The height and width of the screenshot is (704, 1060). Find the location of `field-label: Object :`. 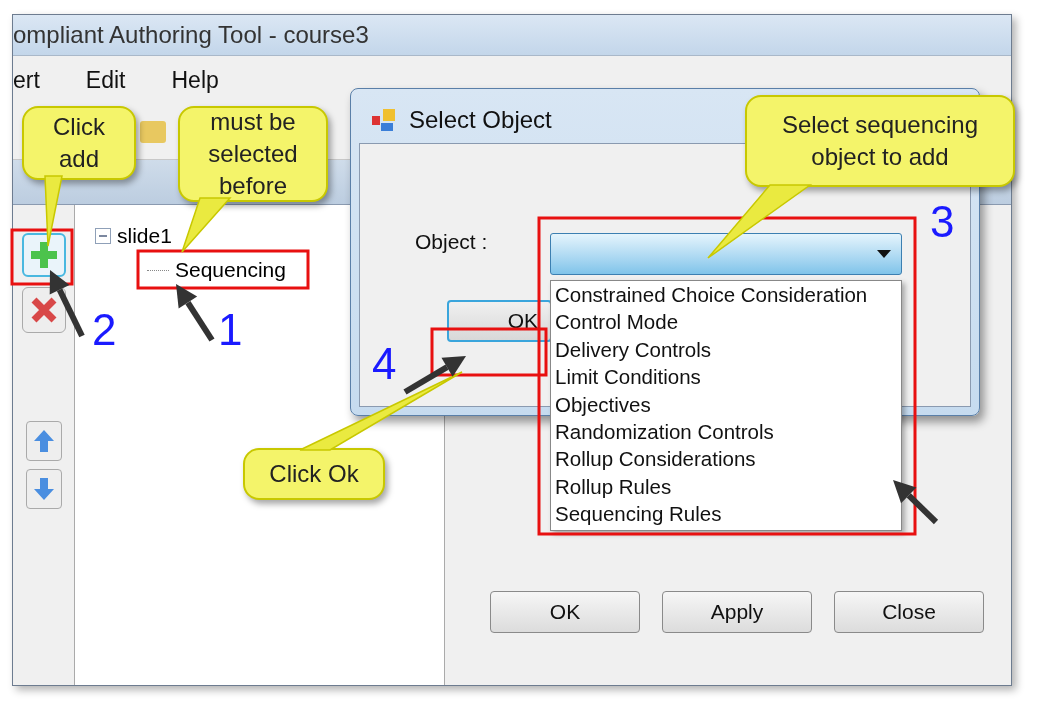

field-label: Object : is located at coordinates (451, 242).